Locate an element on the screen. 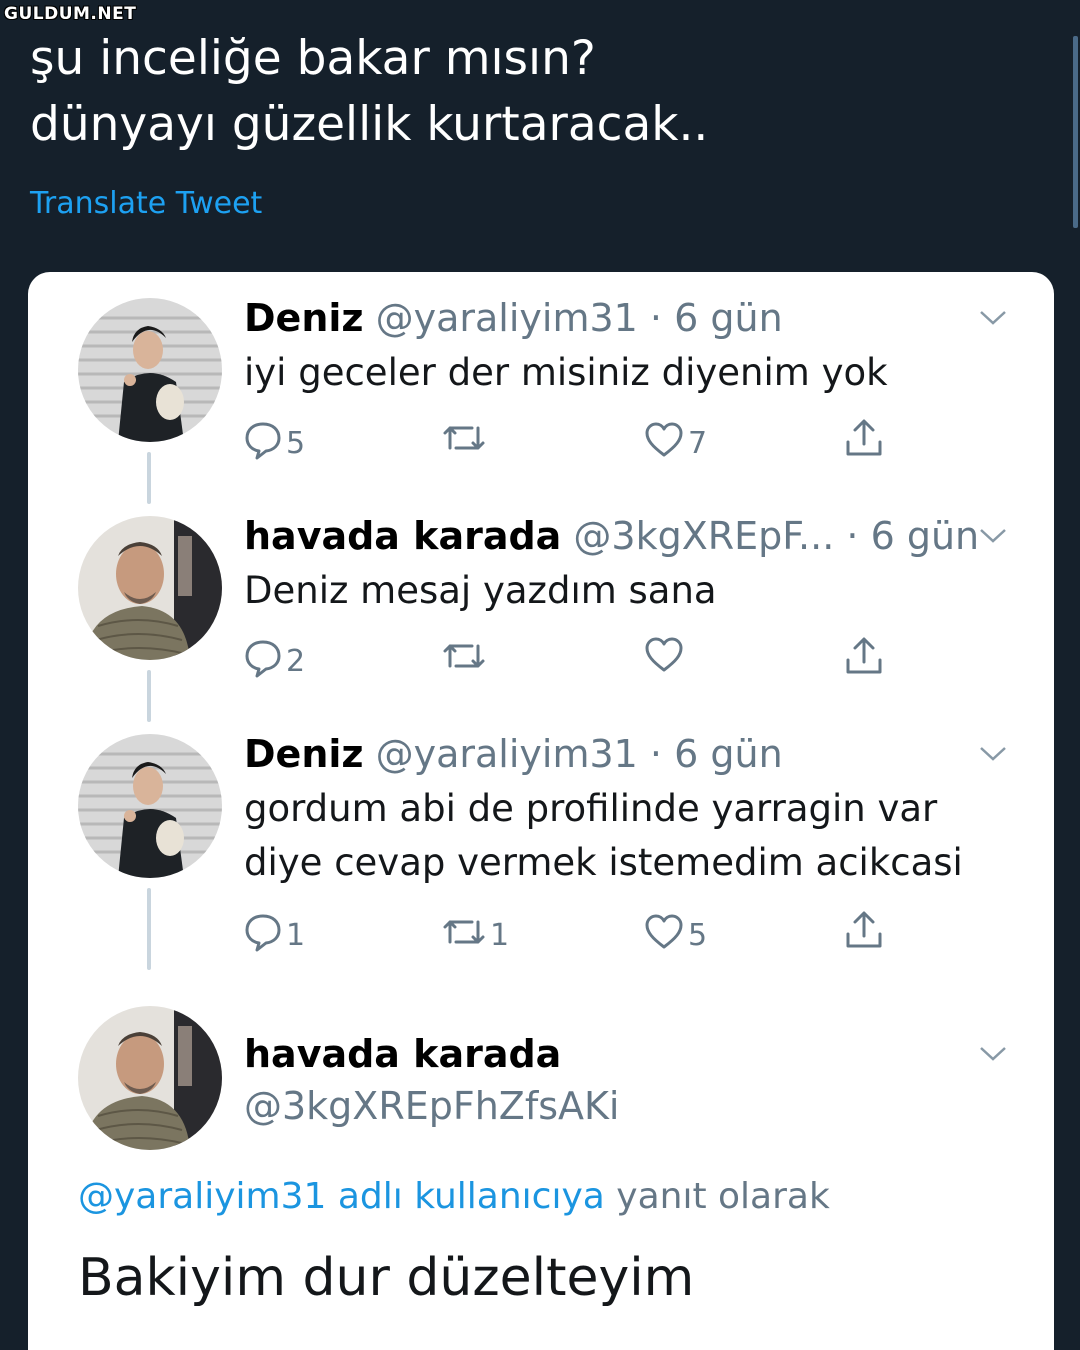  tweet-text-line: dünyayı güzellik kurtaracak.. is located at coordinates (369, 124).